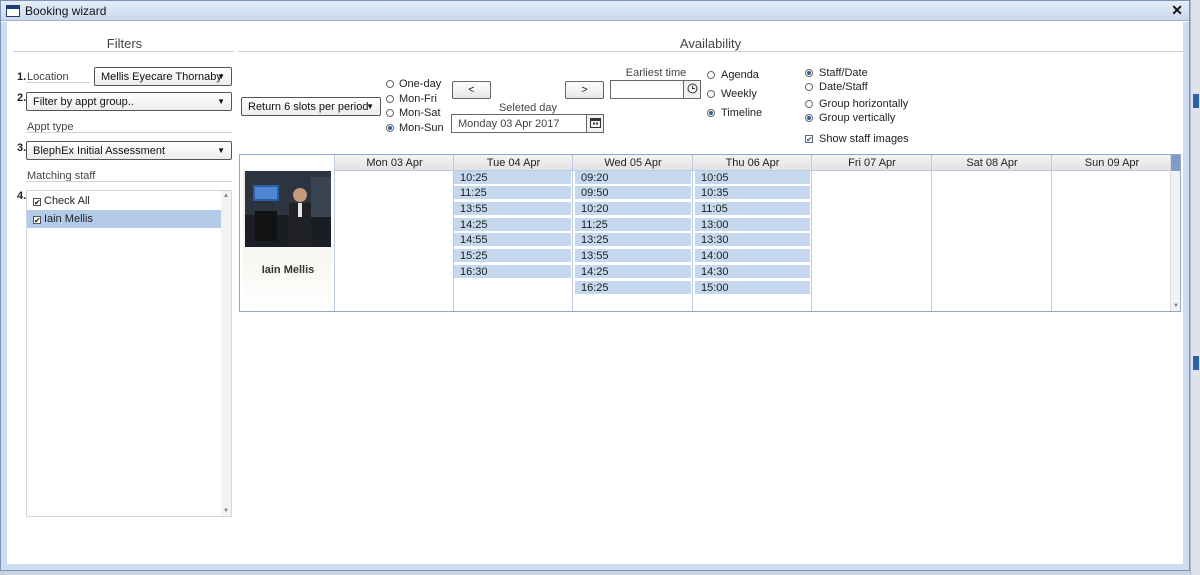 Image resolution: width=1200 pixels, height=575 pixels. What do you see at coordinates (420, 84) in the screenshot?
I see `radio-one-day-label: One-day` at bounding box center [420, 84].